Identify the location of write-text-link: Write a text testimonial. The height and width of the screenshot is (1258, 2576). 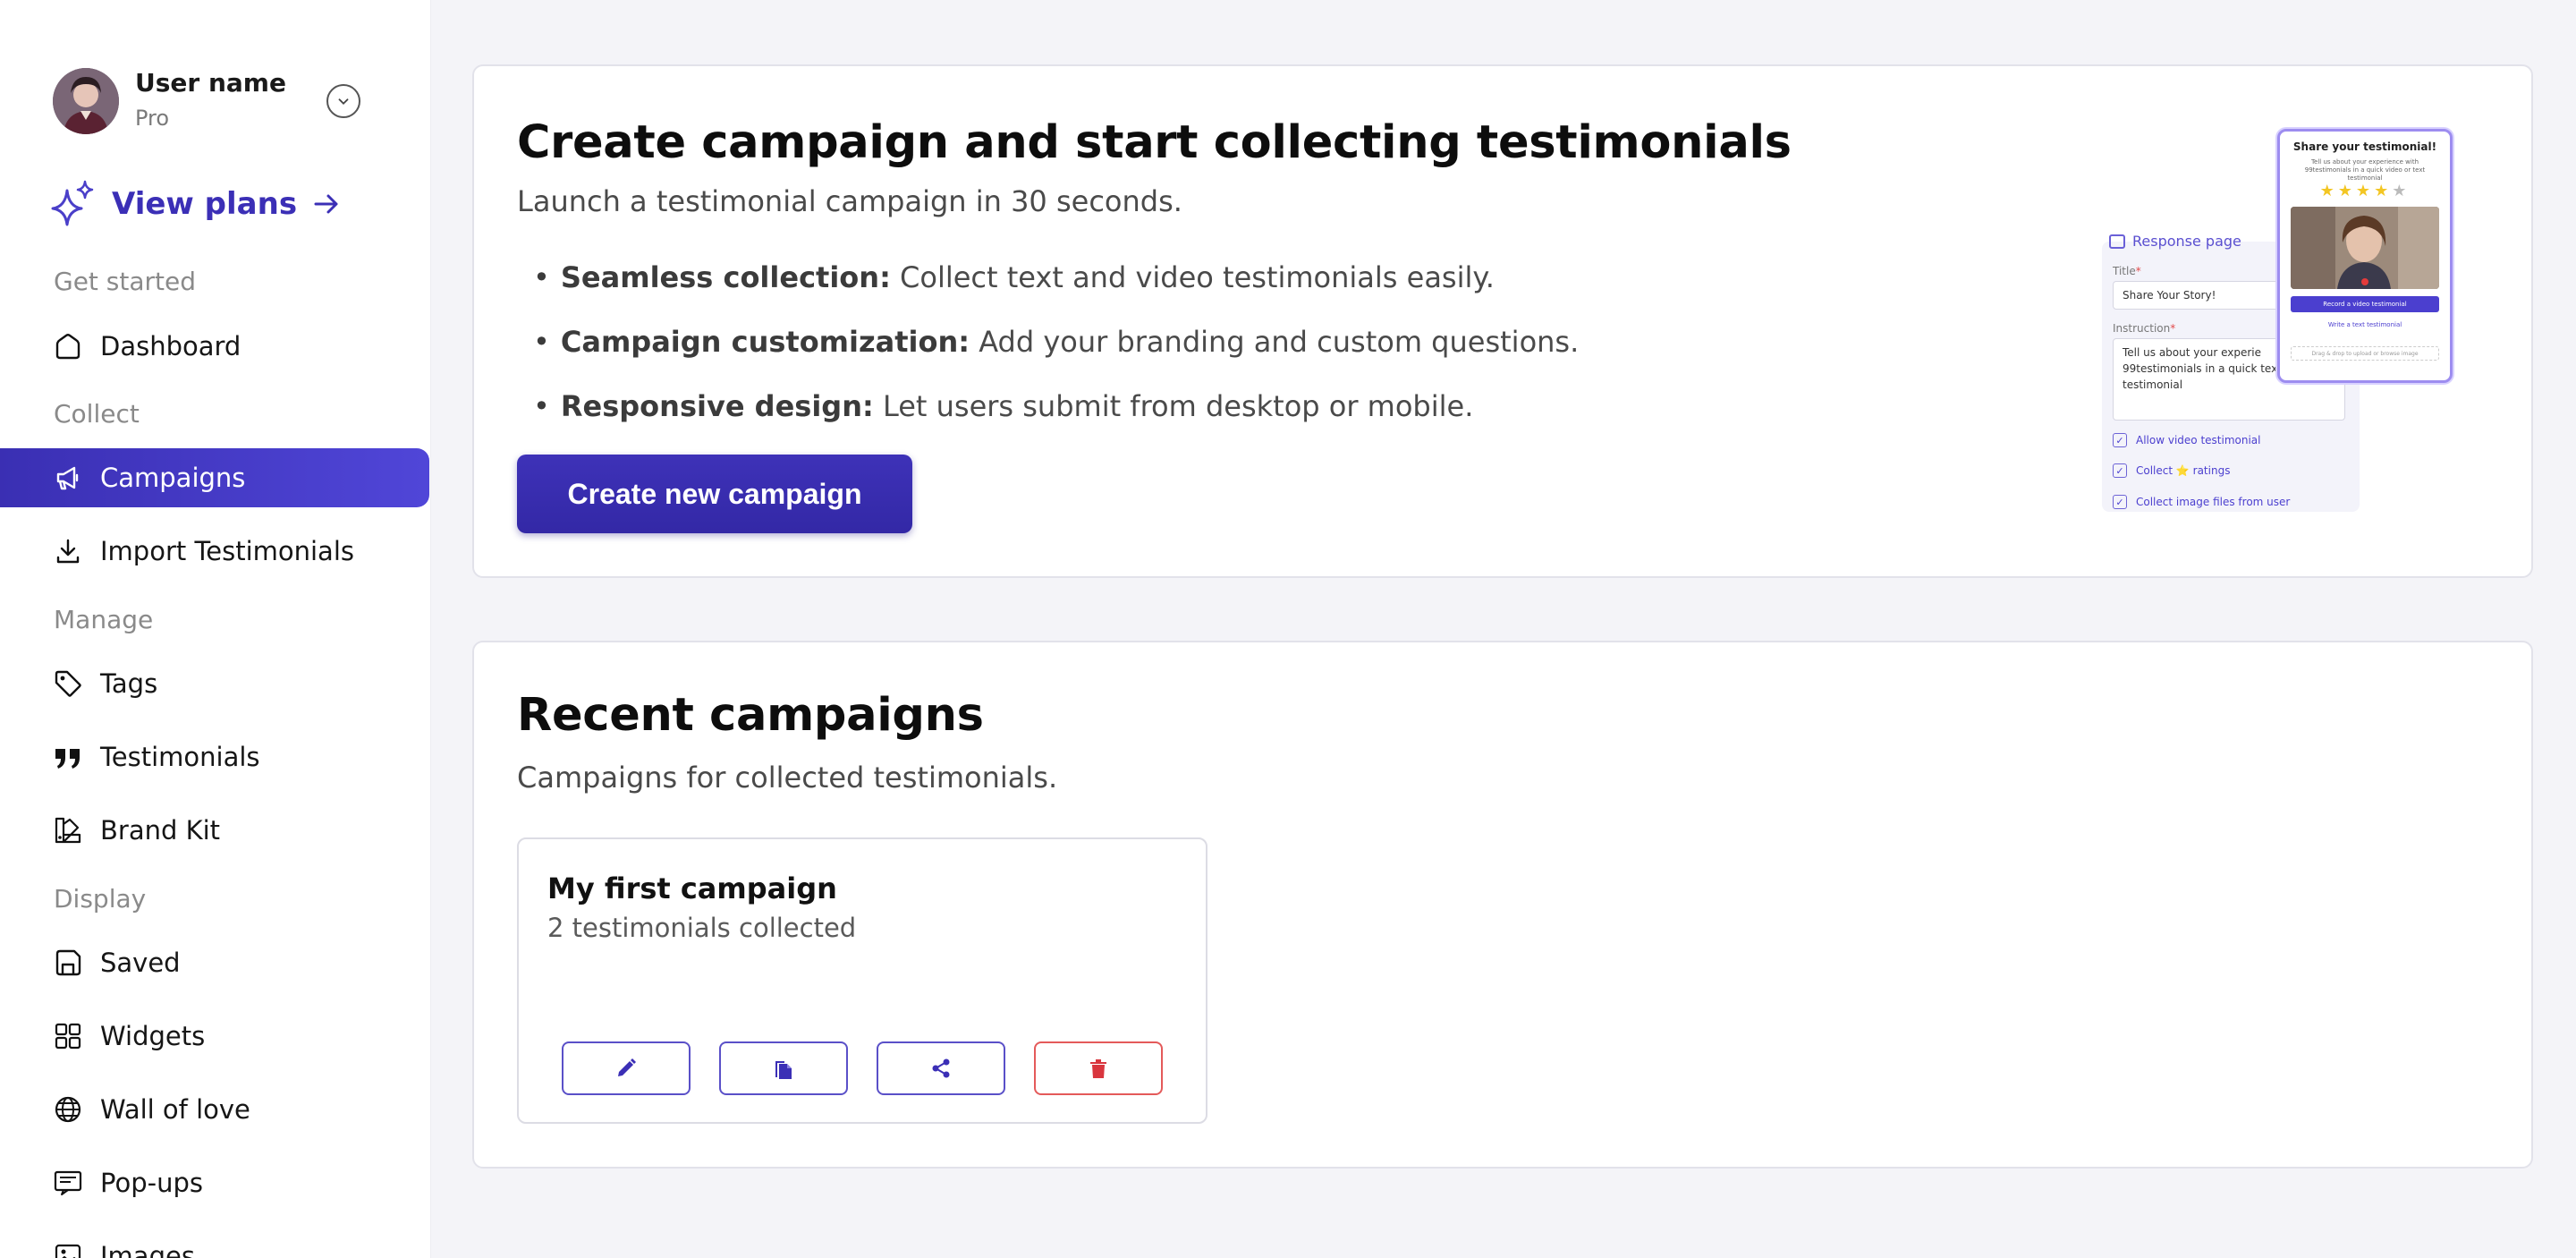
(2364, 324).